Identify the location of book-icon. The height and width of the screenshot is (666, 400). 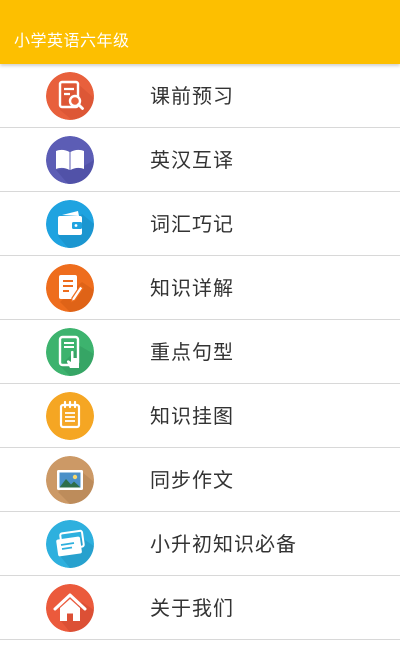
(70, 160).